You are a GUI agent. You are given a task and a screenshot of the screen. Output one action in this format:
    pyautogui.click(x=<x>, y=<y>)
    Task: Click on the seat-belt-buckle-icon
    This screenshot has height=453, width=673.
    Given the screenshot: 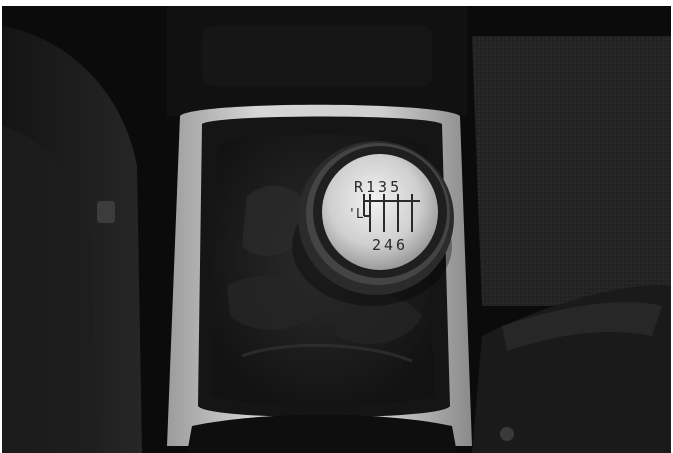 What is the action you would take?
    pyautogui.click(x=507, y=434)
    